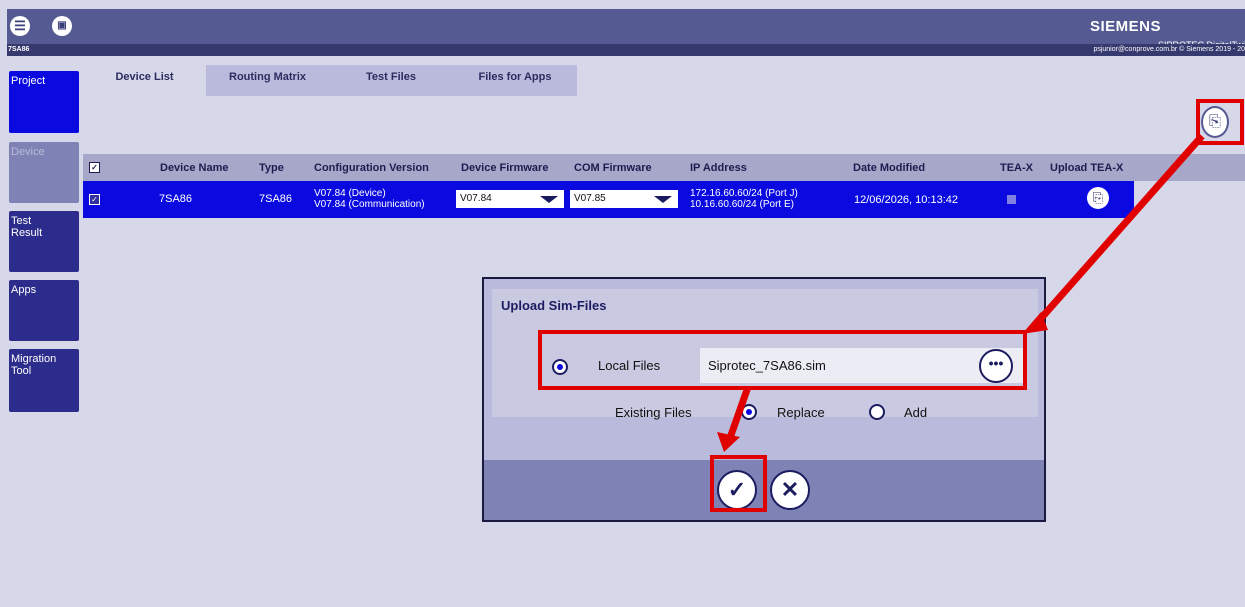 Image resolution: width=1245 pixels, height=607 pixels. What do you see at coordinates (1119, 230) in the screenshot?
I see `arrow-to-local-files` at bounding box center [1119, 230].